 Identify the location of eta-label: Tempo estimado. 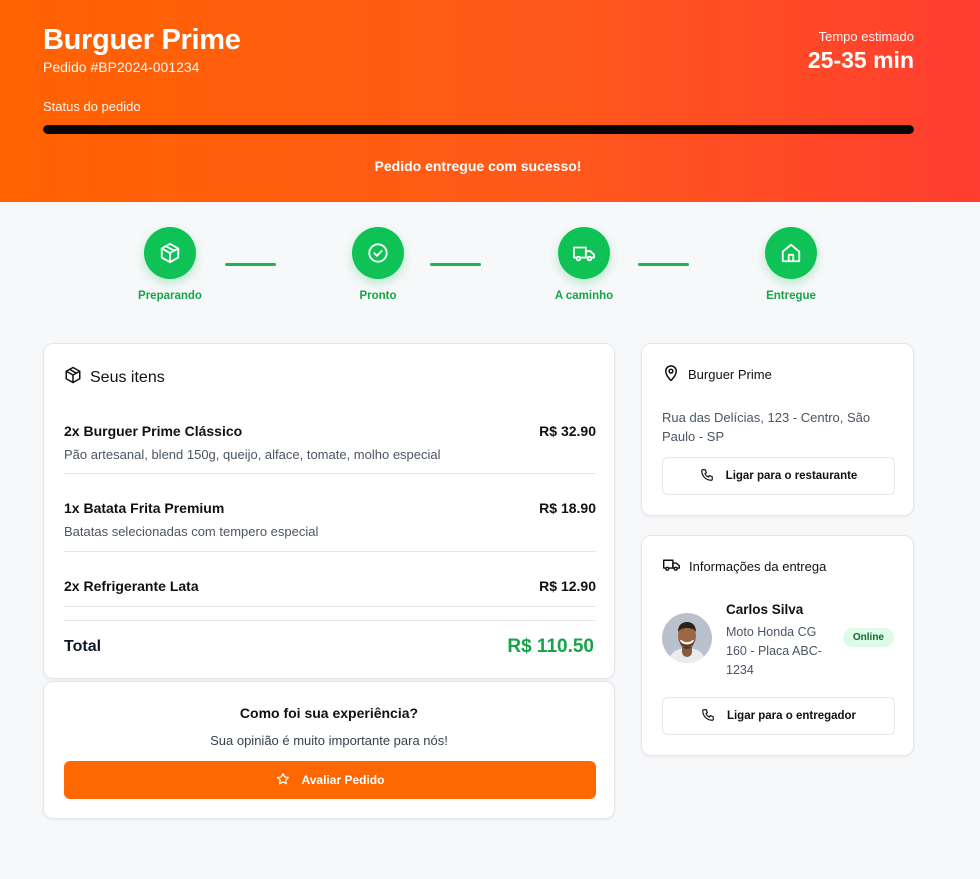
(866, 36).